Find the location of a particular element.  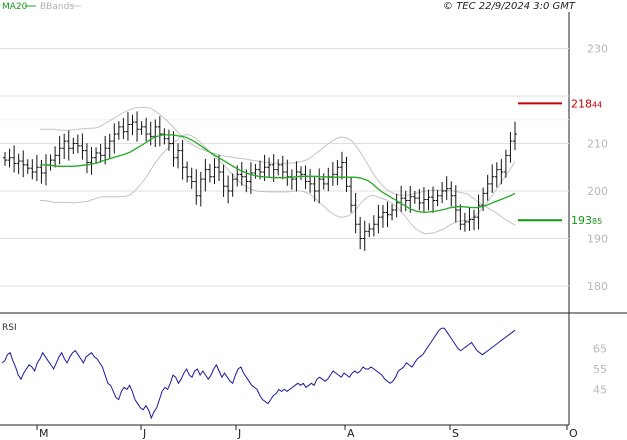

x-tick-label: A is located at coordinates (351, 433).